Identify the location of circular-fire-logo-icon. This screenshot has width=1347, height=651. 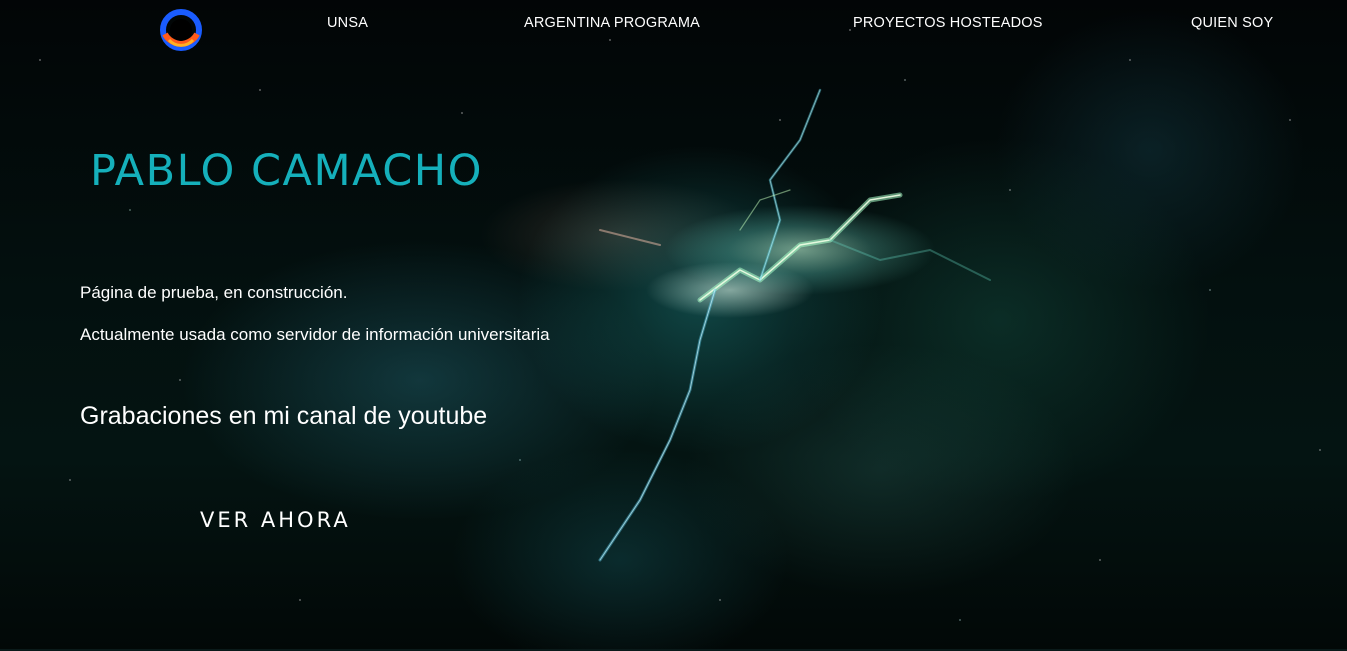
(181, 30).